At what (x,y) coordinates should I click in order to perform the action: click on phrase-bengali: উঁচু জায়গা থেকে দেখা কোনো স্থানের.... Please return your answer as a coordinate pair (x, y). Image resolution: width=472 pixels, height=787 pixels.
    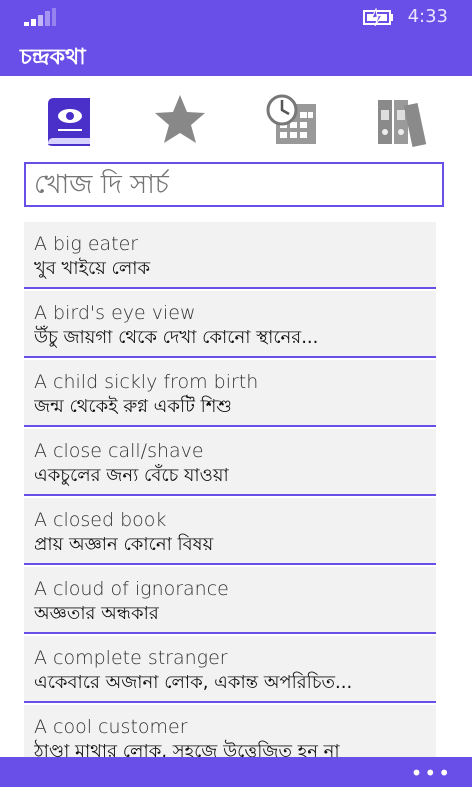
    Looking at the image, I should click on (176, 337).